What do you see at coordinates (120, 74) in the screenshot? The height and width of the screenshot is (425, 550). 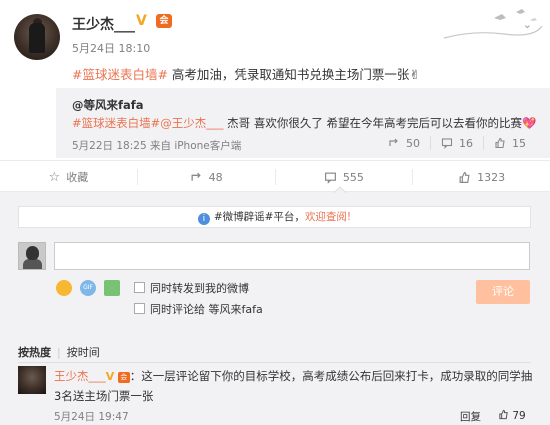 I see `post-topic-link: #篮球迷表白墙#` at bounding box center [120, 74].